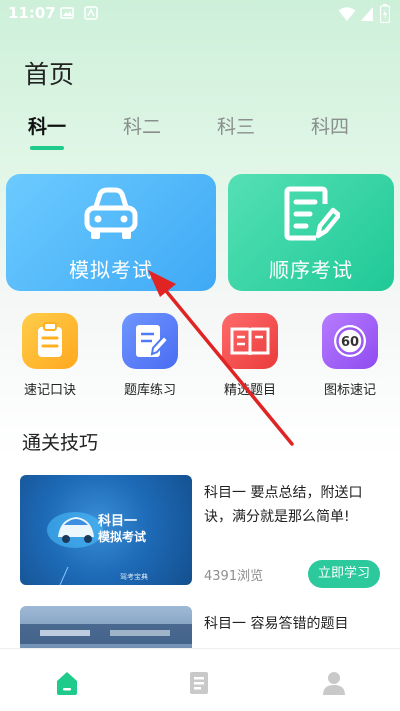  Describe the element at coordinates (91, 13) in the screenshot. I see `app-notification-icon` at that location.